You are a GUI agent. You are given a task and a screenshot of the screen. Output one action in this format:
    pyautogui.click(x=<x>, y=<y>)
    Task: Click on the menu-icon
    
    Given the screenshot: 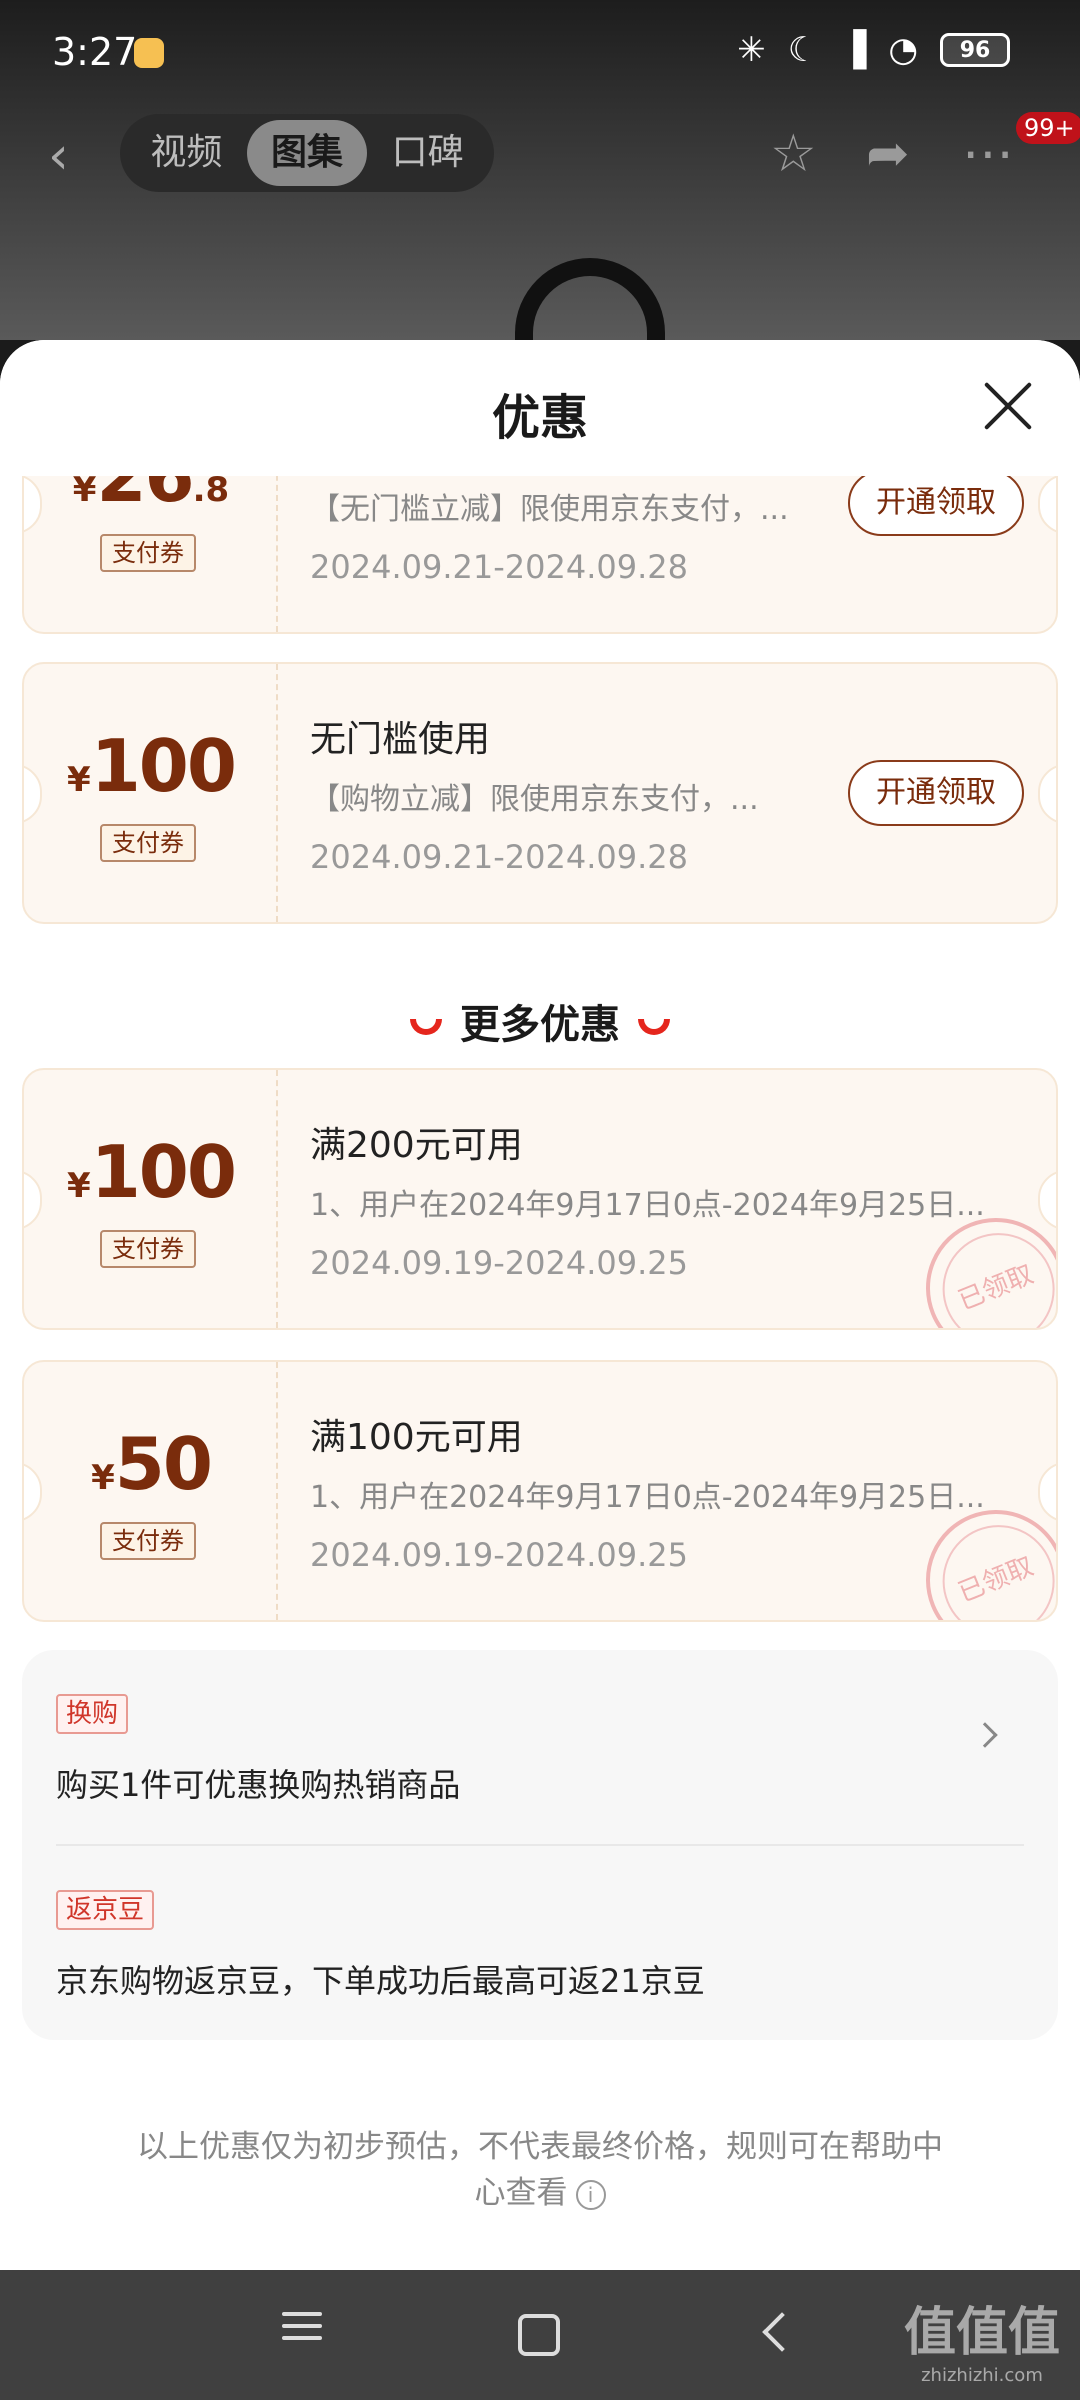 What is the action you would take?
    pyautogui.click(x=302, y=2334)
    